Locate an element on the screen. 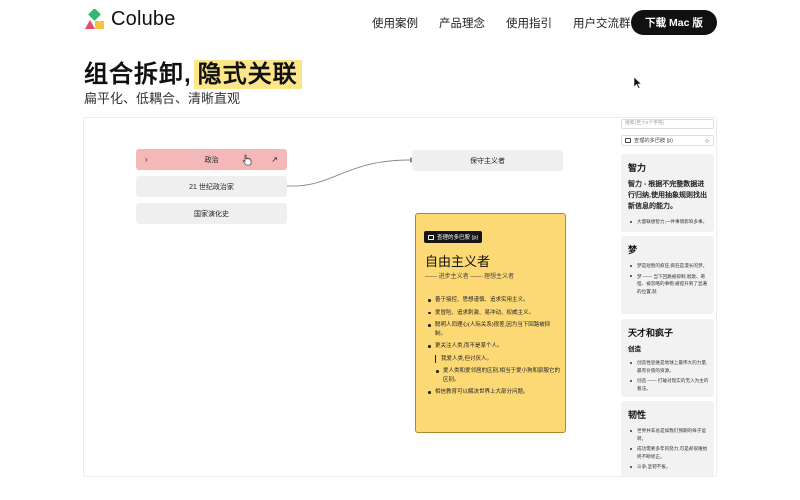 This screenshot has width=800, height=500. brand-logo: Colube is located at coordinates (130, 19).